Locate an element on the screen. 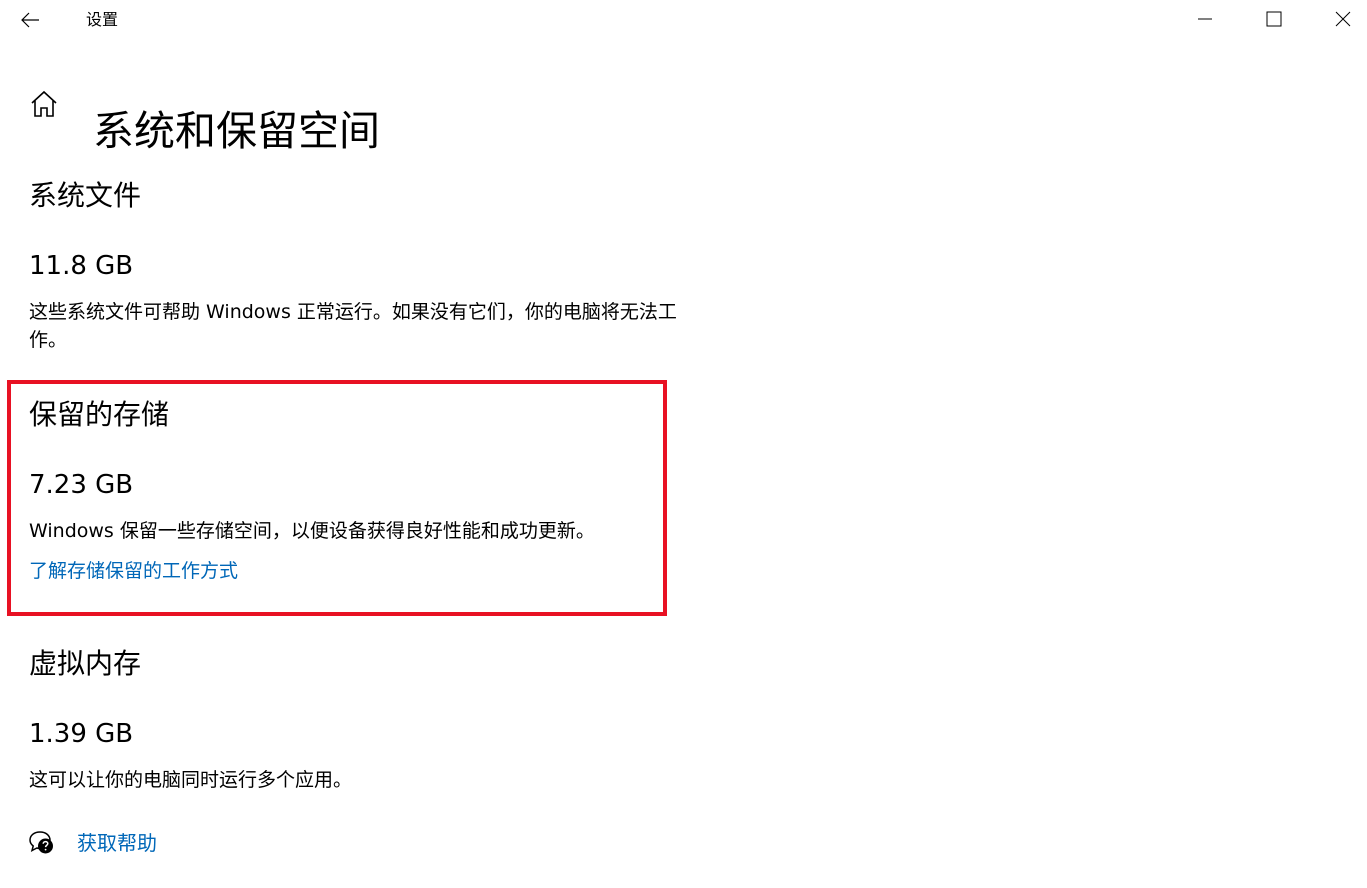 This screenshot has width=1367, height=888. minimize-button is located at coordinates (1205, 19).